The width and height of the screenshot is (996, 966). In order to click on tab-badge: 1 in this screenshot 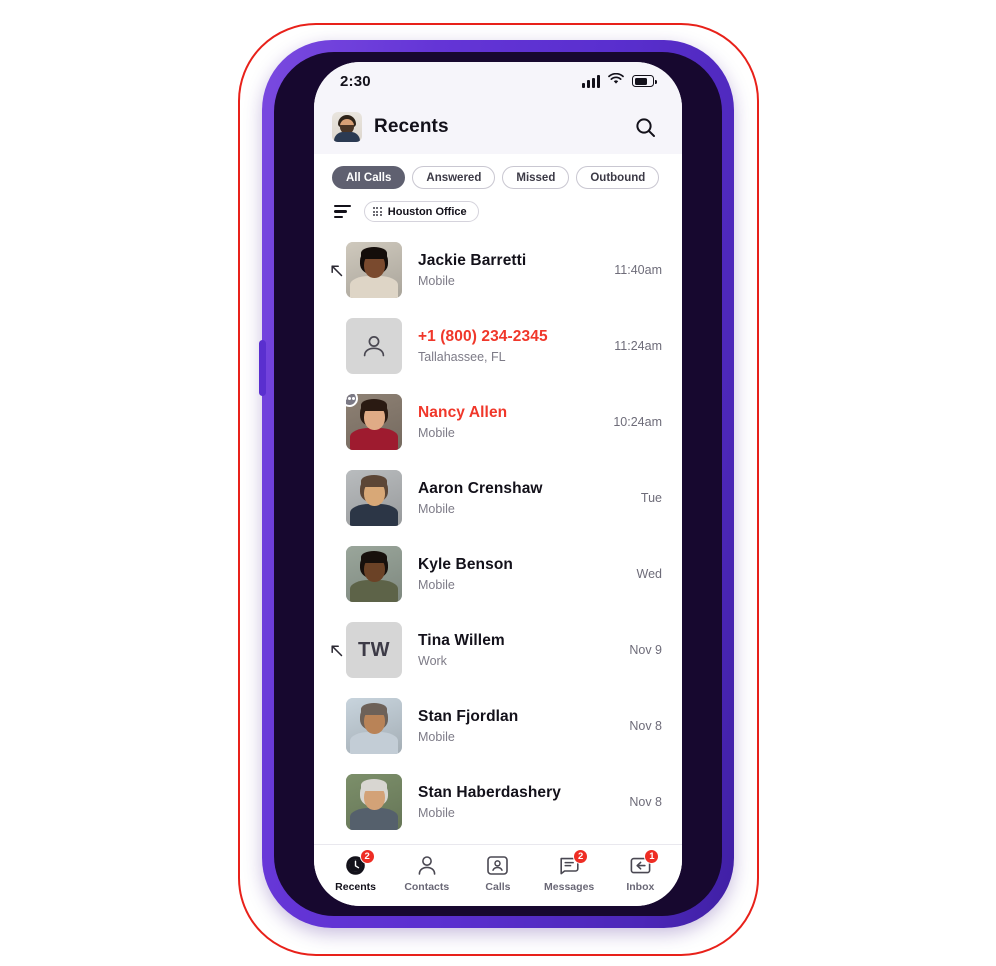, I will do `click(652, 856)`.